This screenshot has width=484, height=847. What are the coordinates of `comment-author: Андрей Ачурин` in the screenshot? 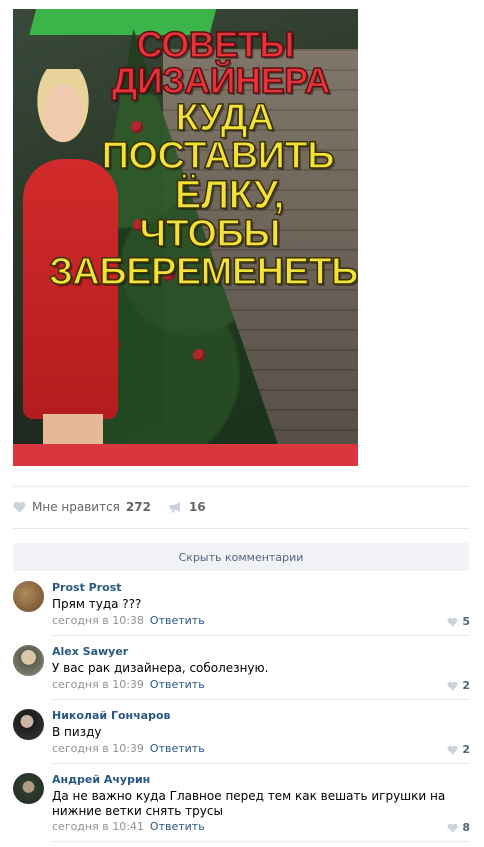 It's located at (101, 779).